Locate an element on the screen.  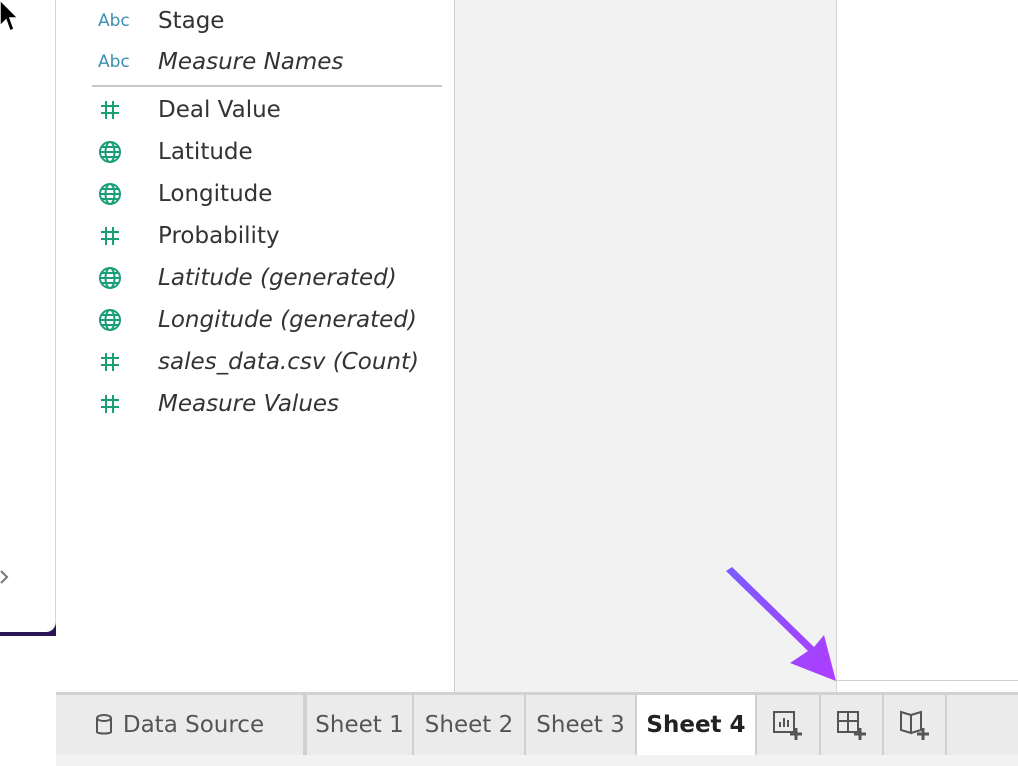
tab-data-source: Data Source is located at coordinates (180, 725).